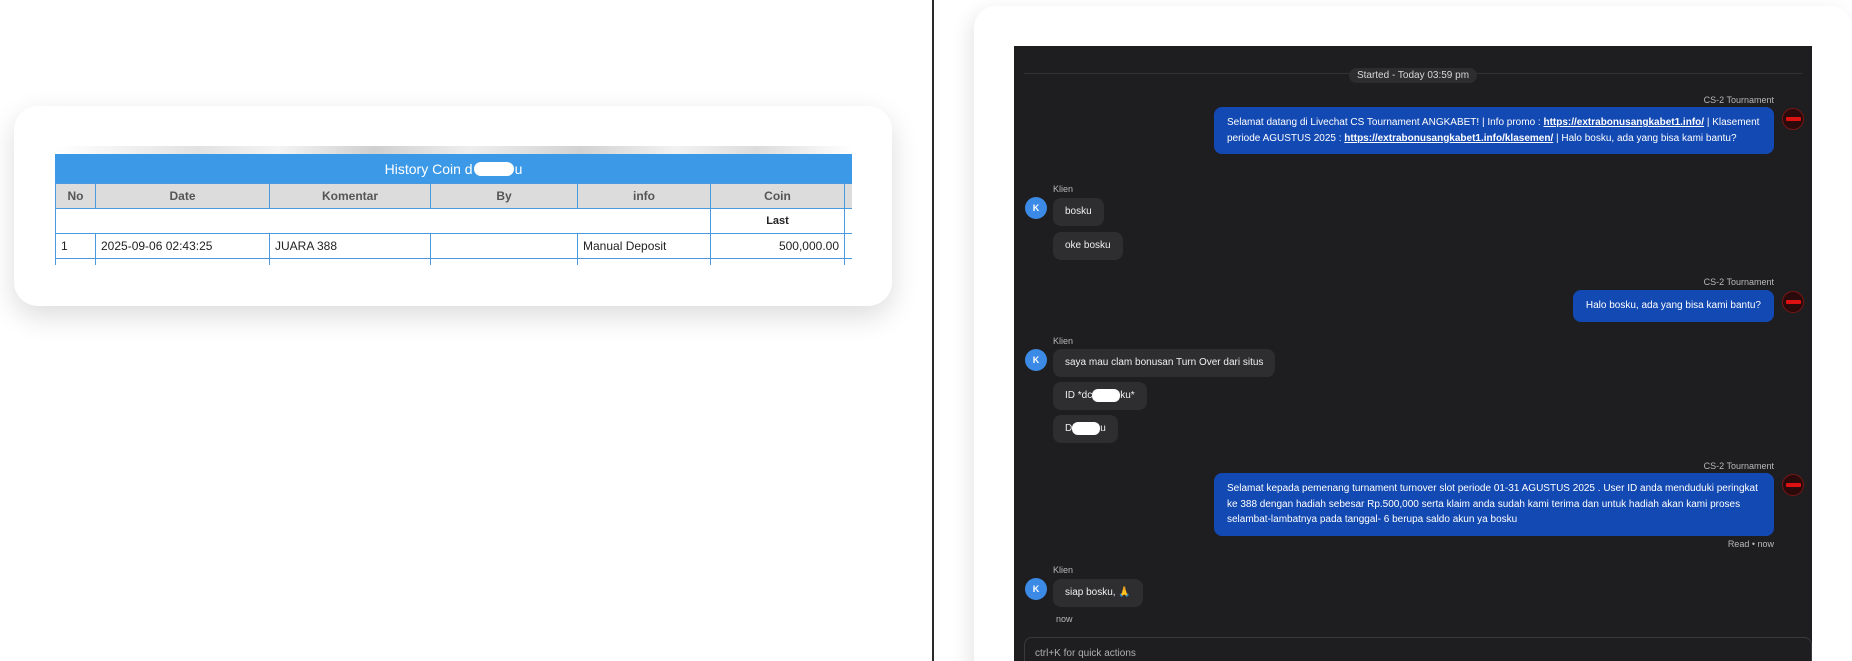  I want to click on col-no: No, so click(75, 196).